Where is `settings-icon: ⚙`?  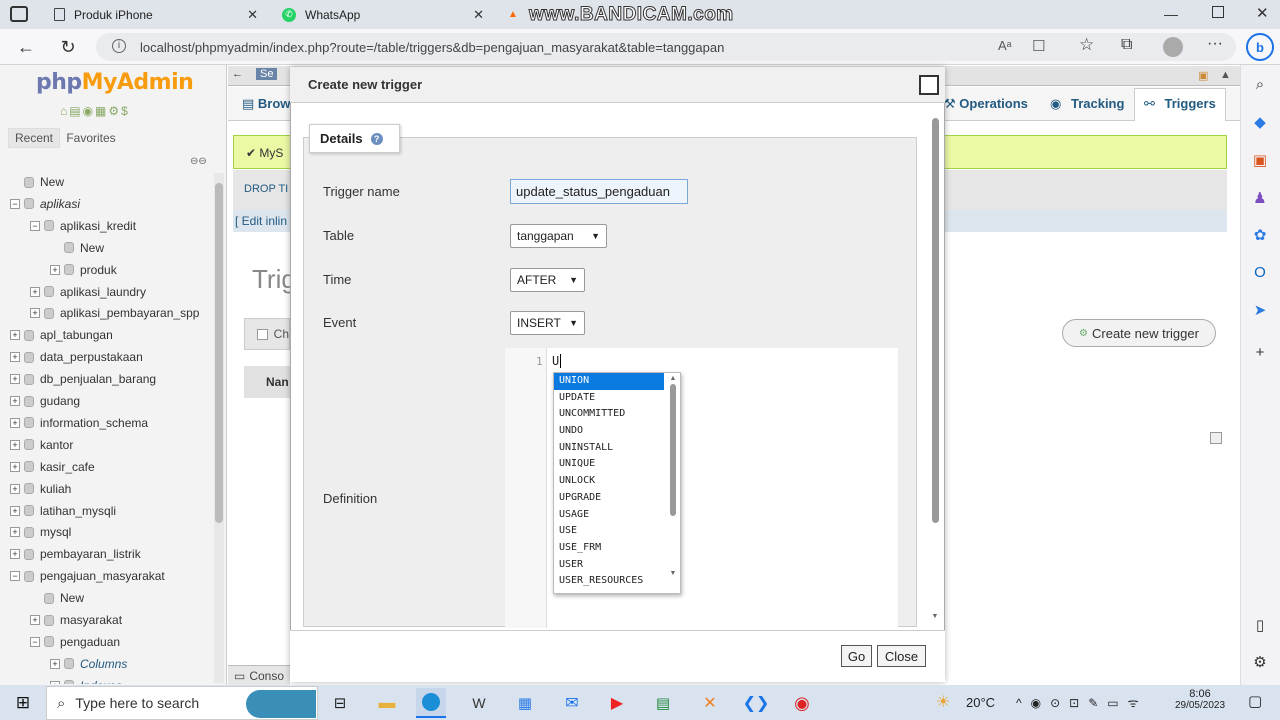 settings-icon: ⚙ is located at coordinates (1260, 662).